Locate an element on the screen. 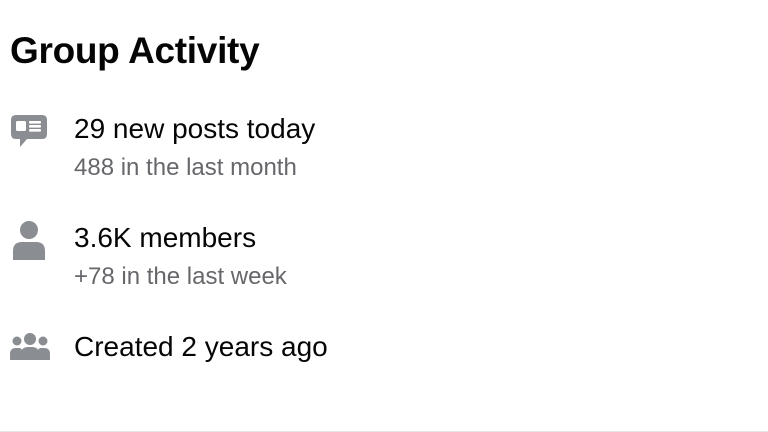 Image resolution: width=768 pixels, height=432 pixels. created-date-text: Created 2 years ago is located at coordinates (201, 346).